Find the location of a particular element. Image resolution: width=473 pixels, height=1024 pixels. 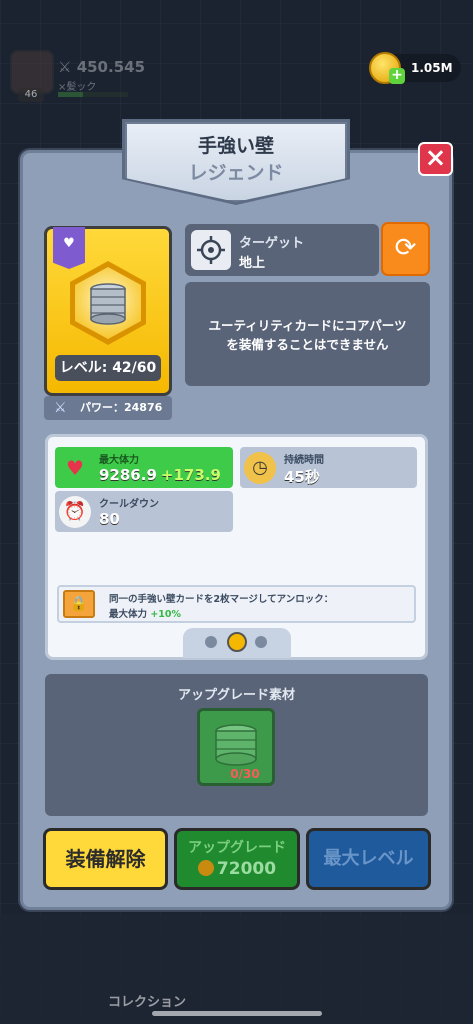

material-count: 0/30 is located at coordinates (245, 774).